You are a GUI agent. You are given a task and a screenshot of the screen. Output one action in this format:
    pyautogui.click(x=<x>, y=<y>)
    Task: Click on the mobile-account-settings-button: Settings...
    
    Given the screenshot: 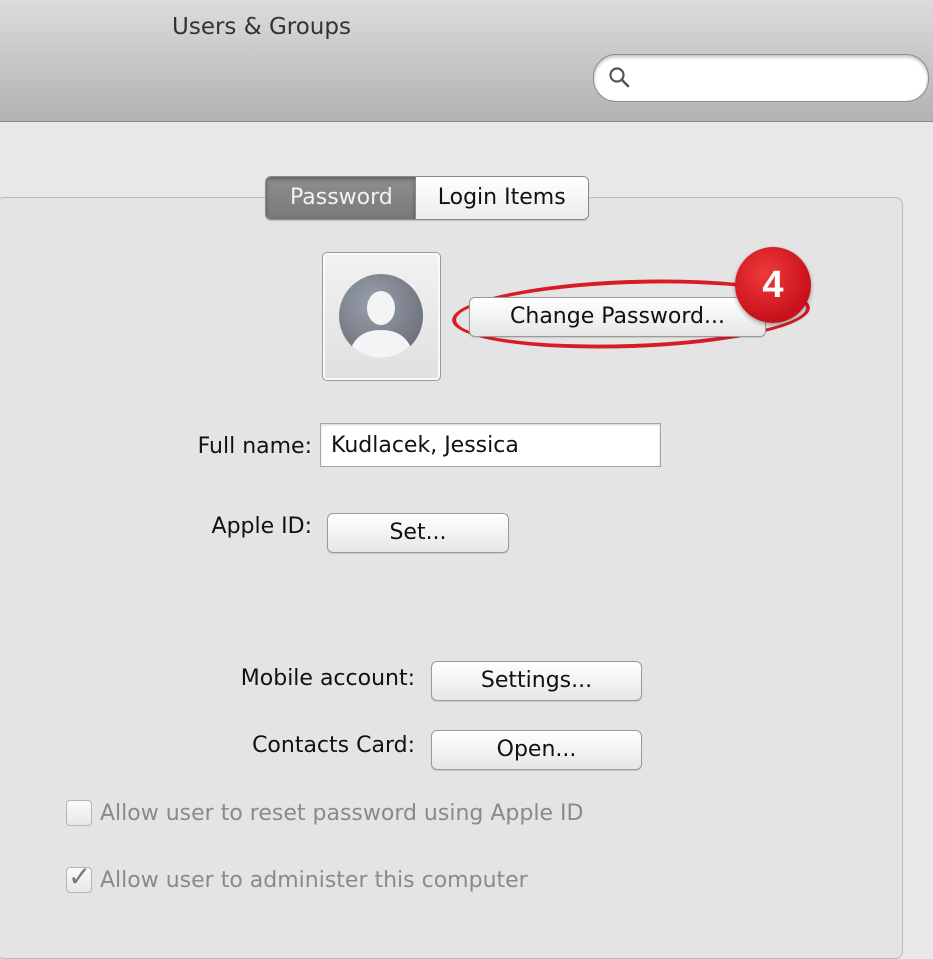 What is the action you would take?
    pyautogui.click(x=536, y=681)
    